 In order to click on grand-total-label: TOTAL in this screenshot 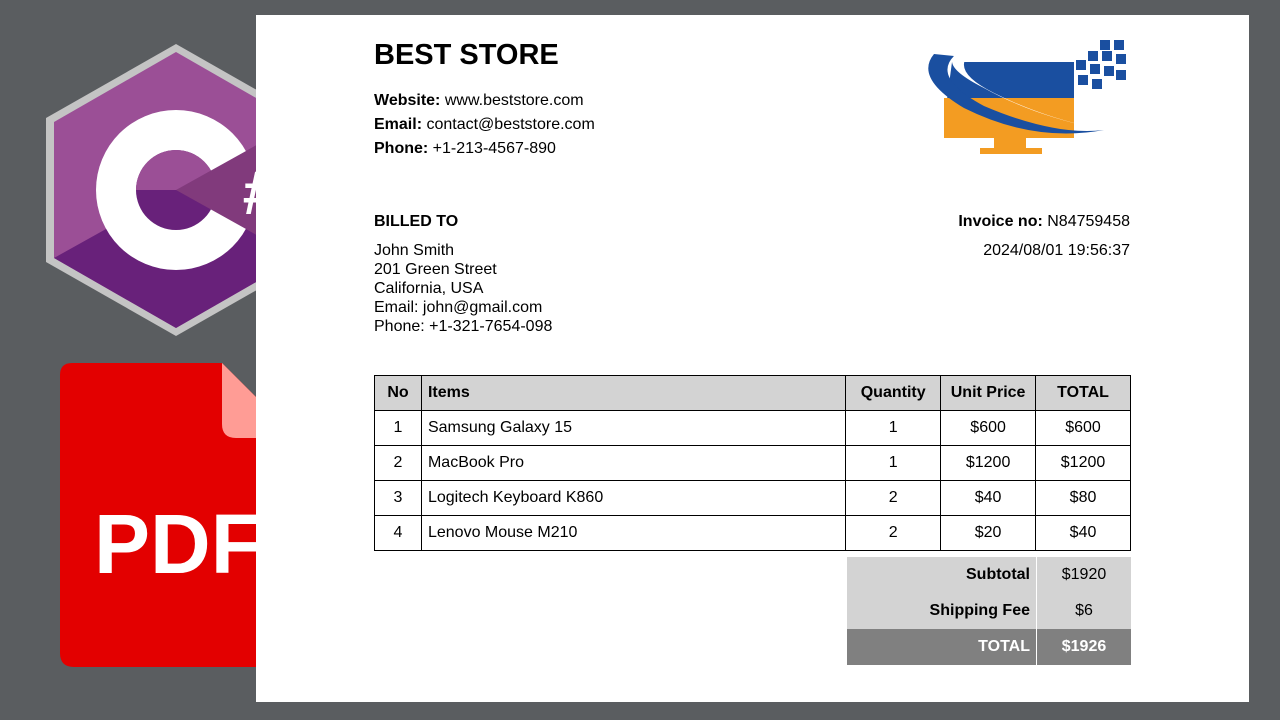, I will do `click(1004, 646)`.